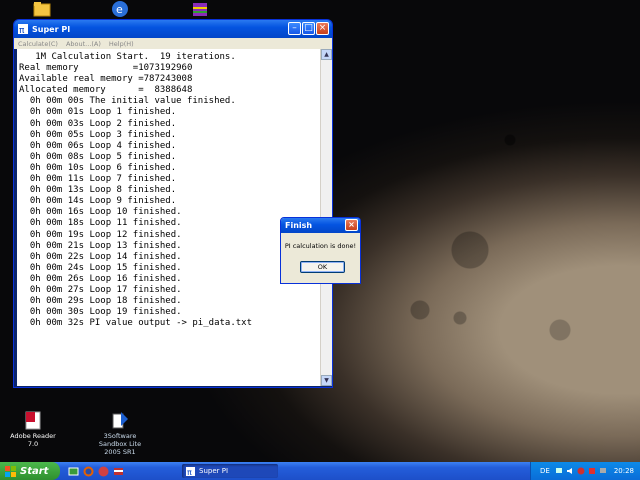 The width and height of the screenshot is (640, 480). Describe the element at coordinates (88, 471) in the screenshot. I see `firefox-icon` at that location.